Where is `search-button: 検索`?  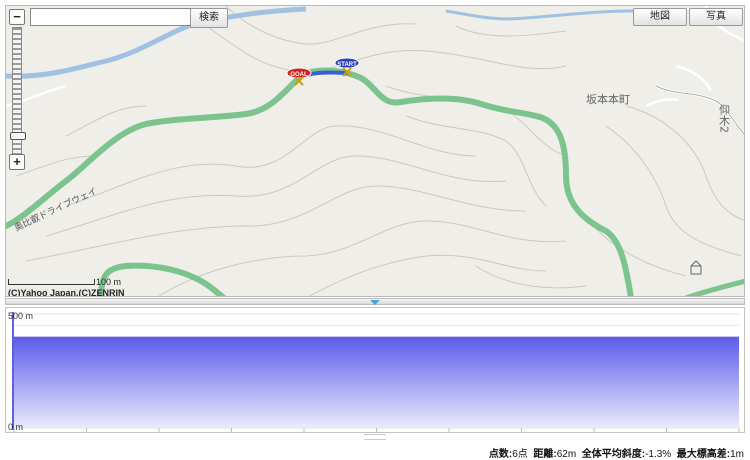 search-button: 検索 is located at coordinates (209, 18).